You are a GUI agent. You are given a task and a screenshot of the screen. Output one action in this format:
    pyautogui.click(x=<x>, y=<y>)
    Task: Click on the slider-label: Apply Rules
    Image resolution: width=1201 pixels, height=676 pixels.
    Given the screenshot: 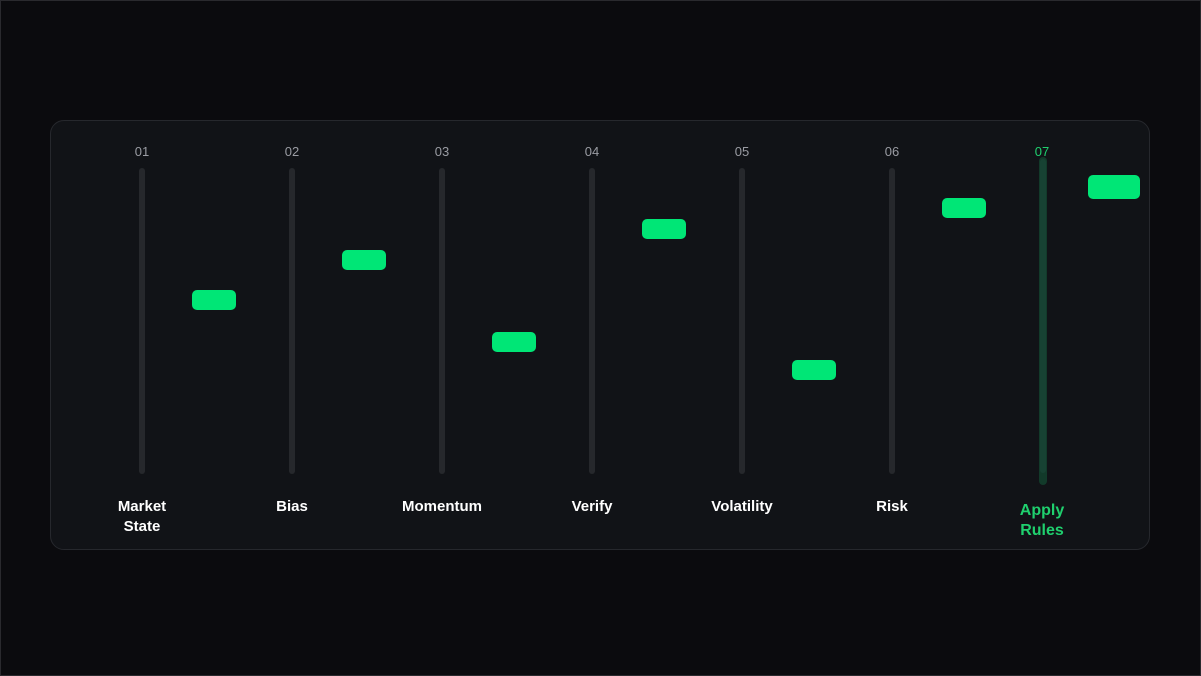 What is the action you would take?
    pyautogui.click(x=1042, y=521)
    